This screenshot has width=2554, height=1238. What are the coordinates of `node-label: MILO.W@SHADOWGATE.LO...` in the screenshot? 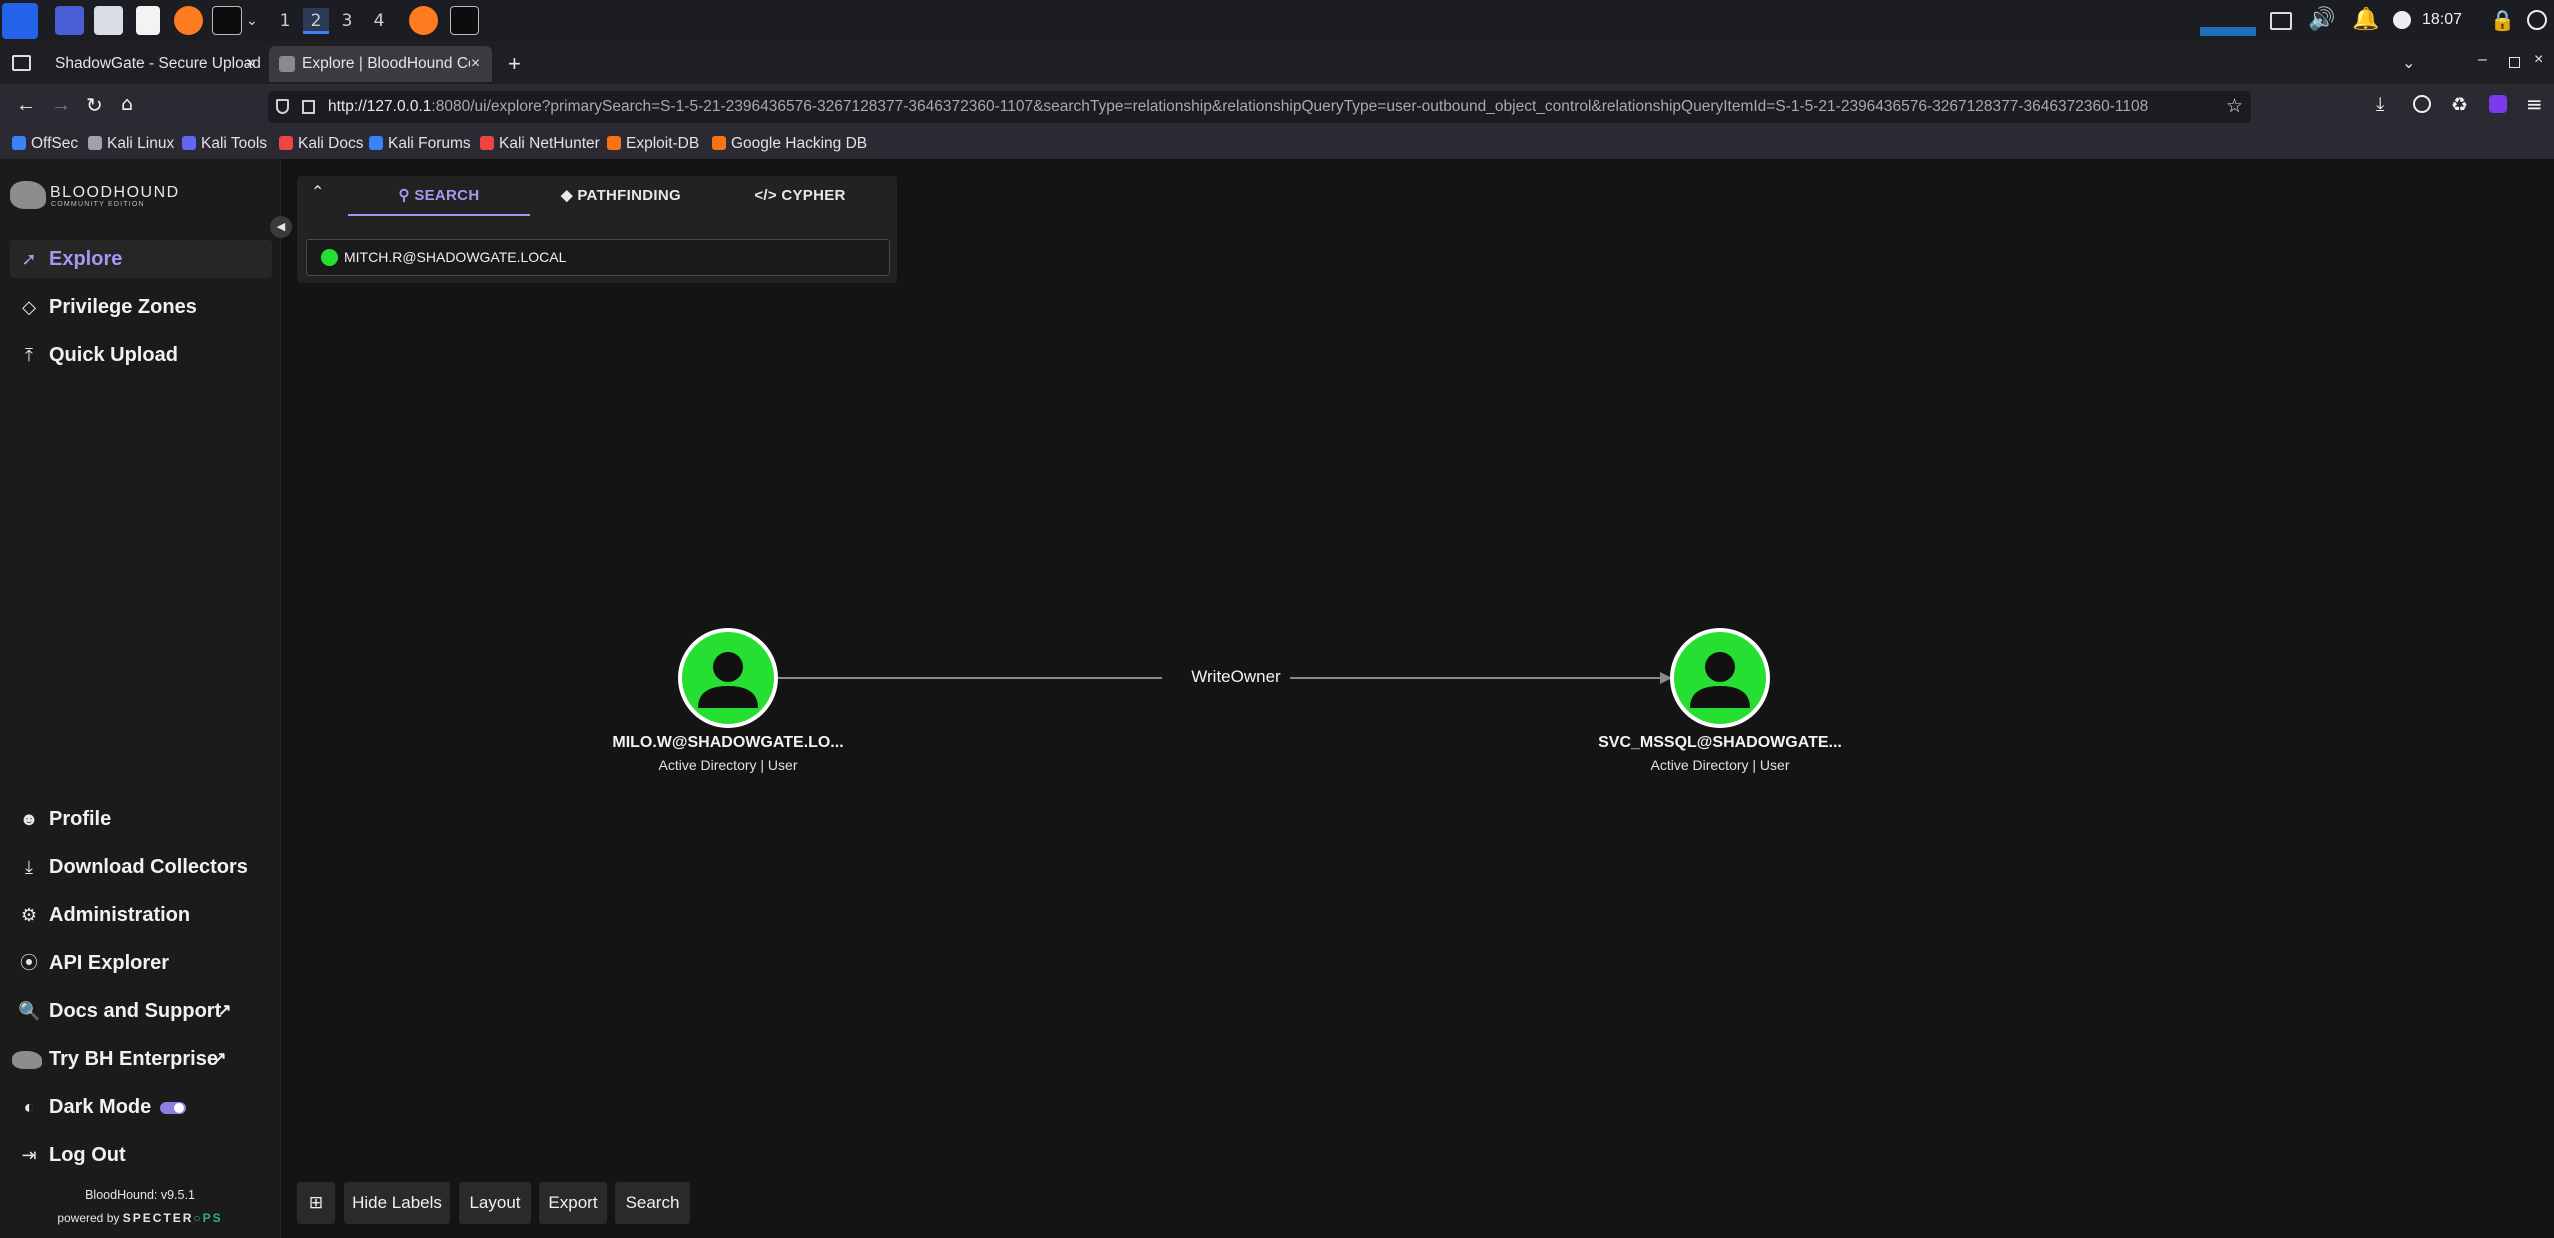 It's located at (728, 742).